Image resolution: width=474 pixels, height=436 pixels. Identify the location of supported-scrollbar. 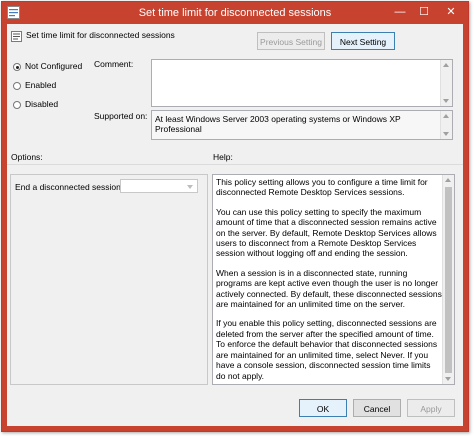
(446, 125).